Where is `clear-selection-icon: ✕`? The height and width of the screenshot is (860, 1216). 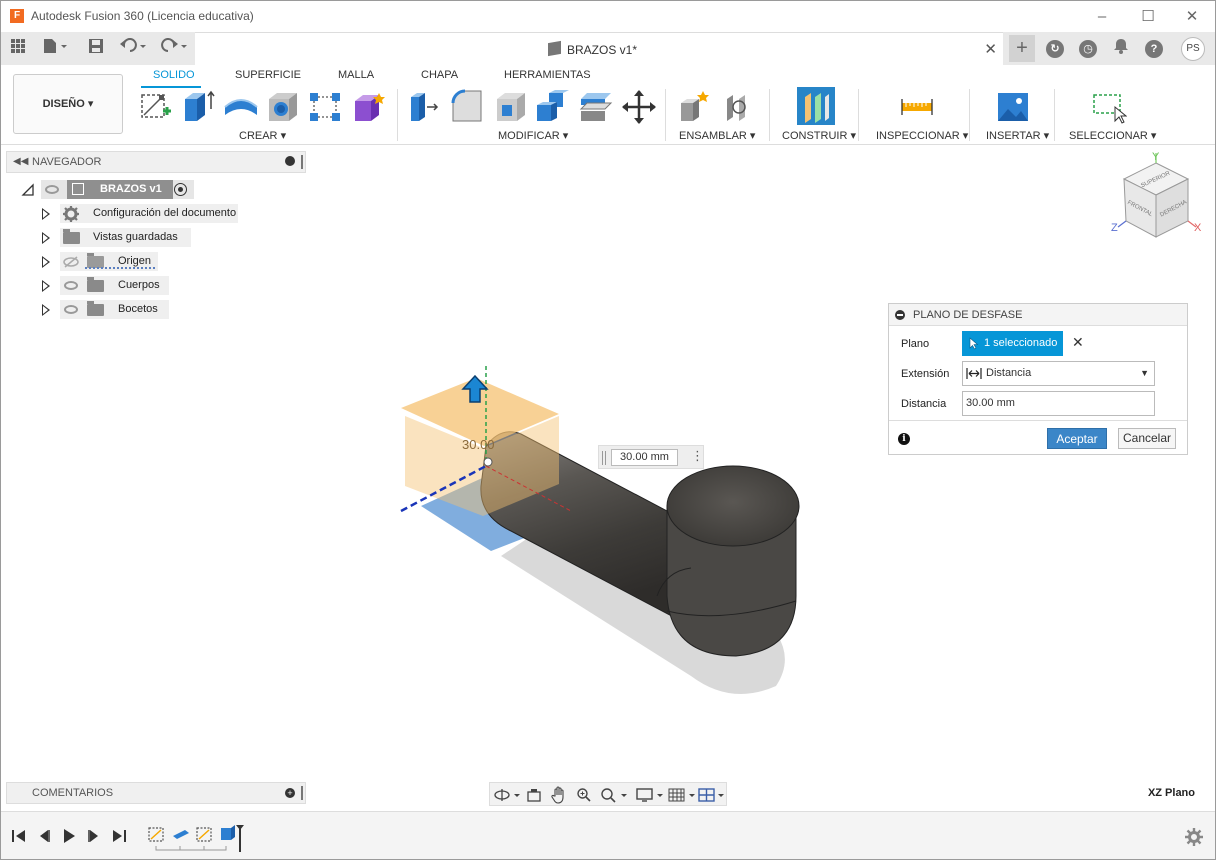 clear-selection-icon: ✕ is located at coordinates (1078, 342).